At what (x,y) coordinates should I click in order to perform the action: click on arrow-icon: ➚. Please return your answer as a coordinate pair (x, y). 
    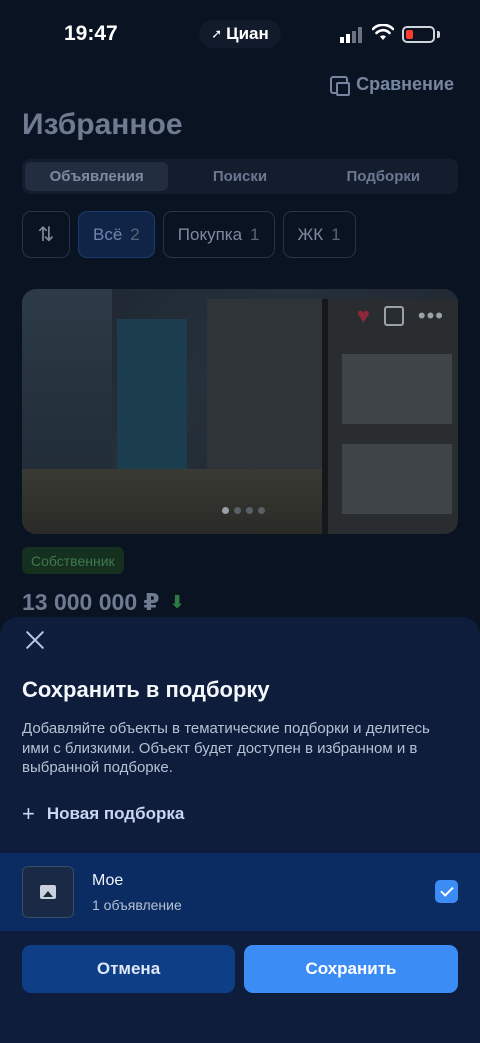
    Looking at the image, I should click on (217, 33).